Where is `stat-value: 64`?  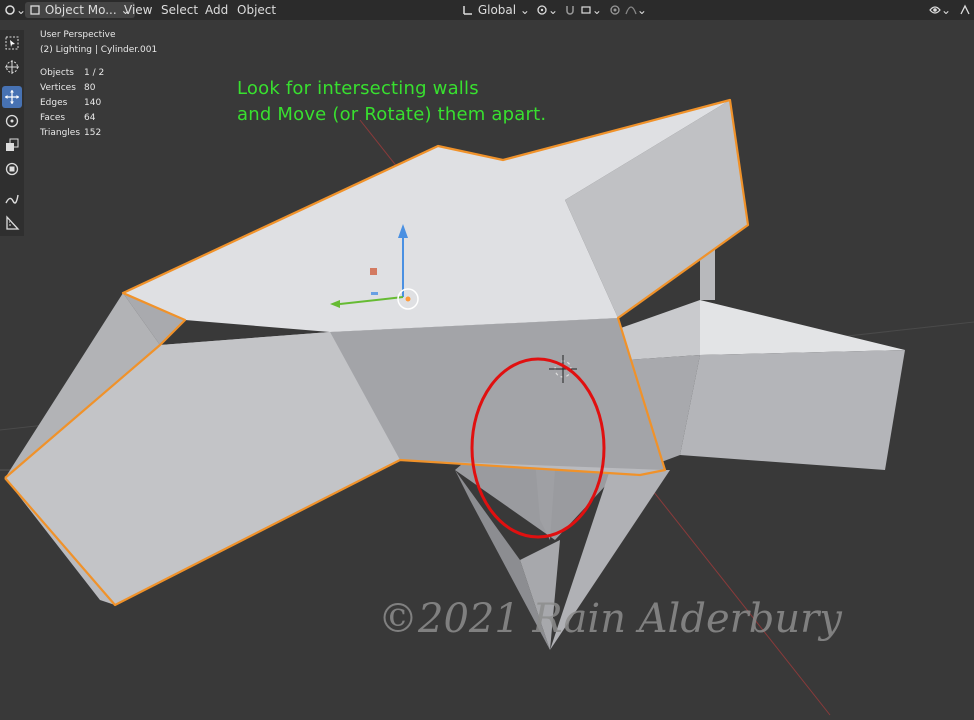 stat-value: 64 is located at coordinates (90, 118).